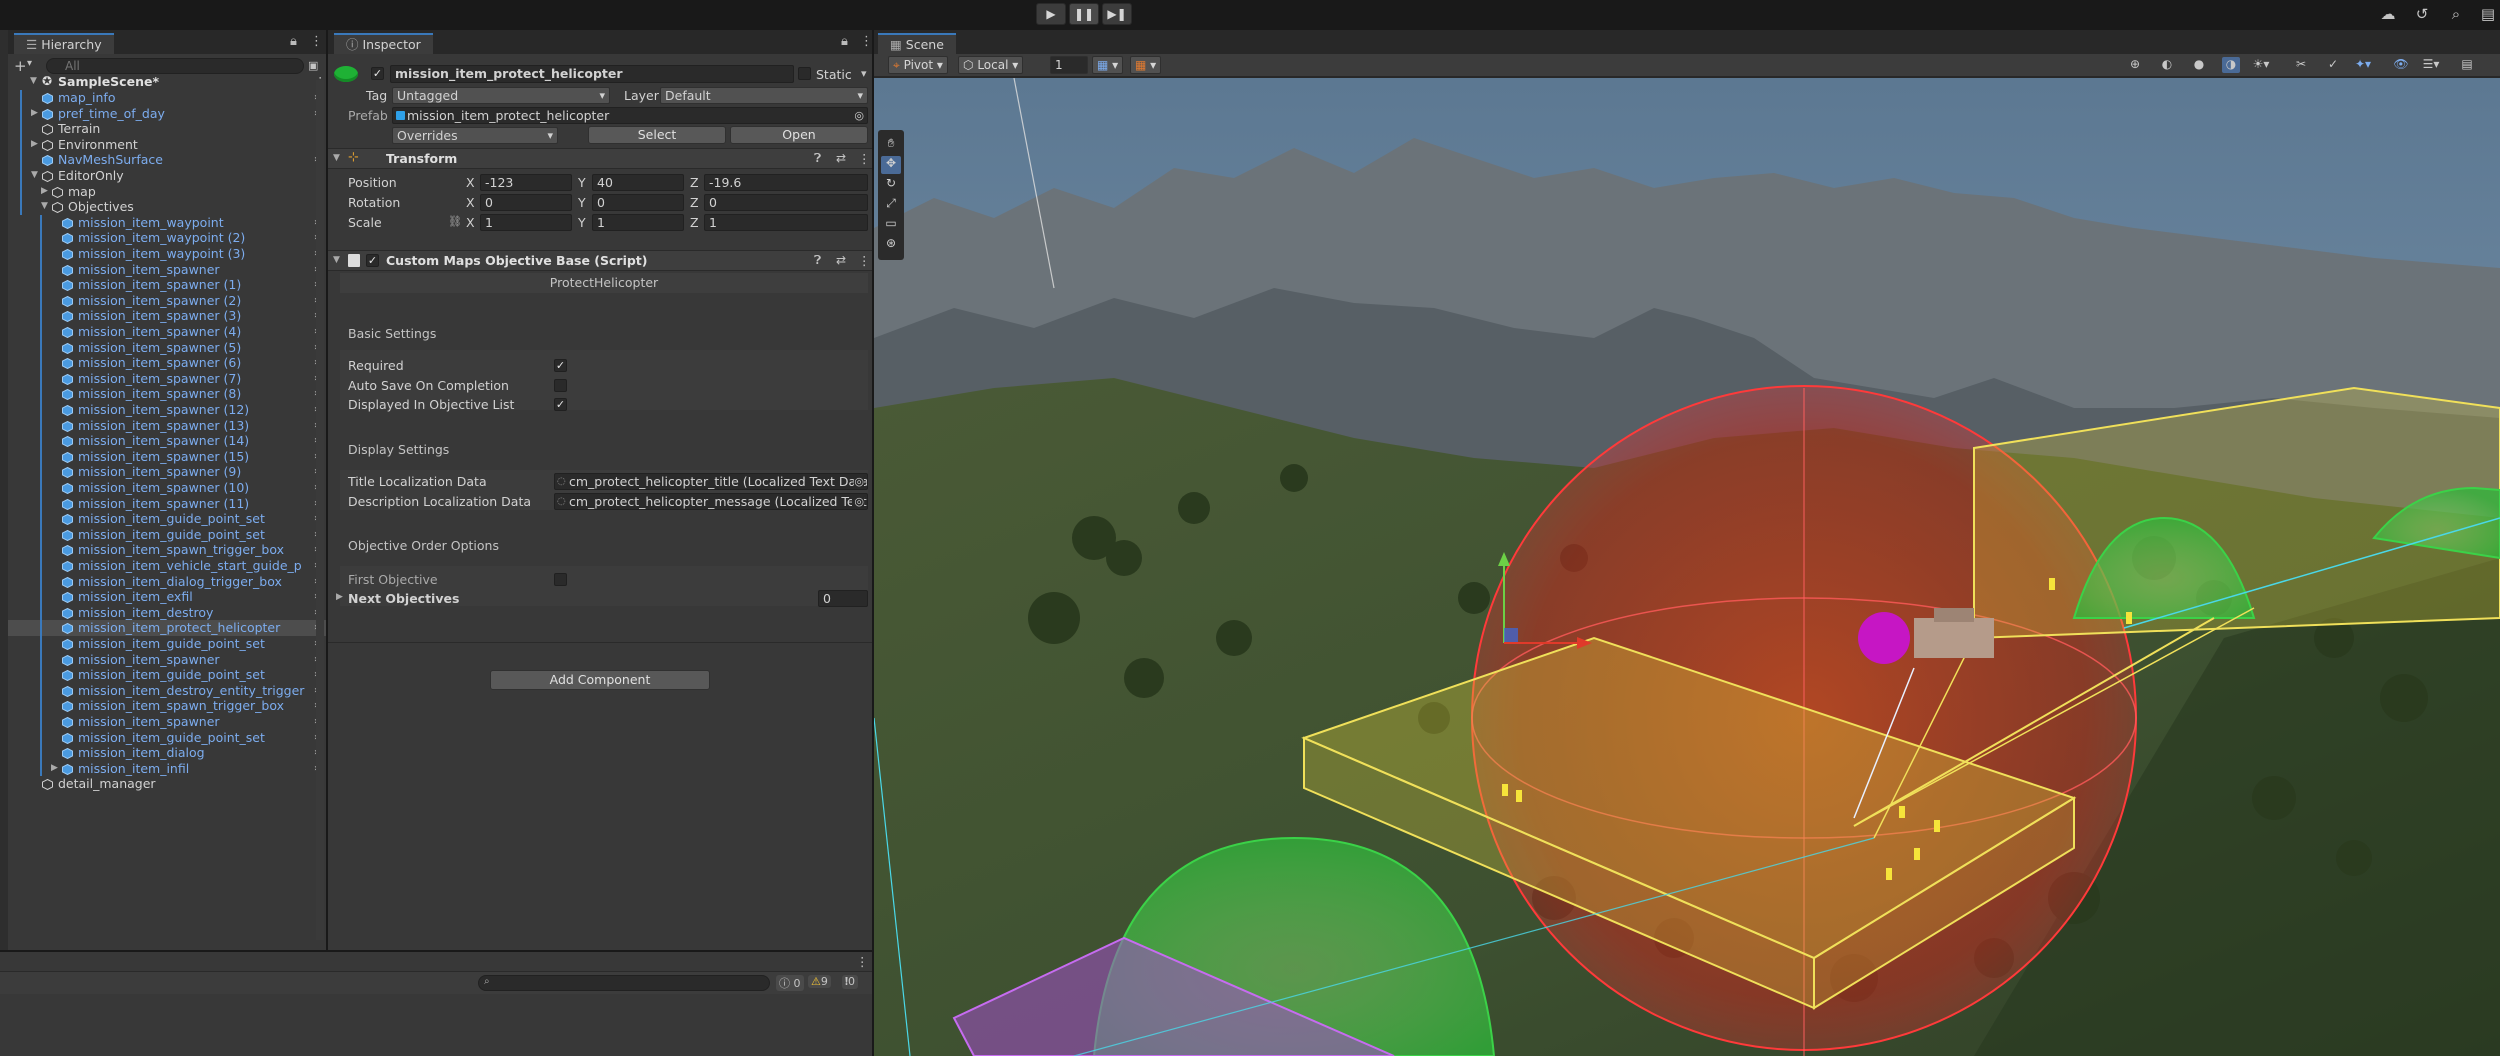 The width and height of the screenshot is (2500, 1056). What do you see at coordinates (383, 43) in the screenshot?
I see `tab-inspector: ⓘ Inspector` at bounding box center [383, 43].